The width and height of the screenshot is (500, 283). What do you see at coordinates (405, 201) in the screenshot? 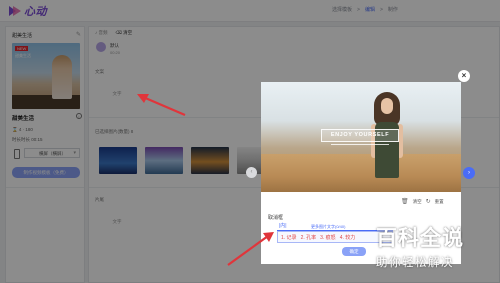
I see `trash-icon: 🗑` at bounding box center [405, 201].